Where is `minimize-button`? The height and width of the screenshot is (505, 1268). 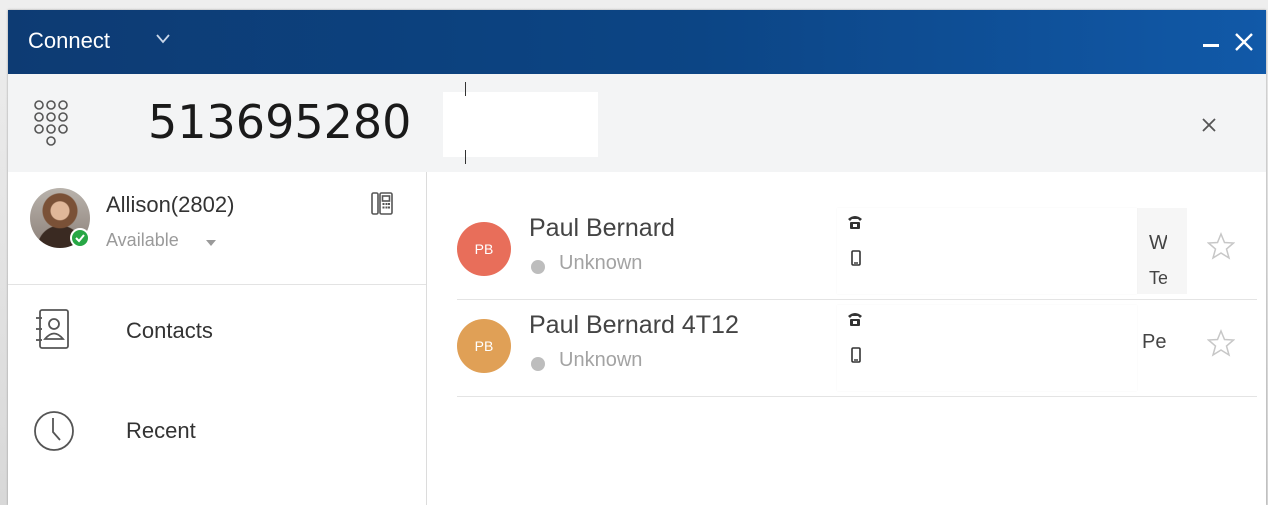 minimize-button is located at coordinates (1211, 42).